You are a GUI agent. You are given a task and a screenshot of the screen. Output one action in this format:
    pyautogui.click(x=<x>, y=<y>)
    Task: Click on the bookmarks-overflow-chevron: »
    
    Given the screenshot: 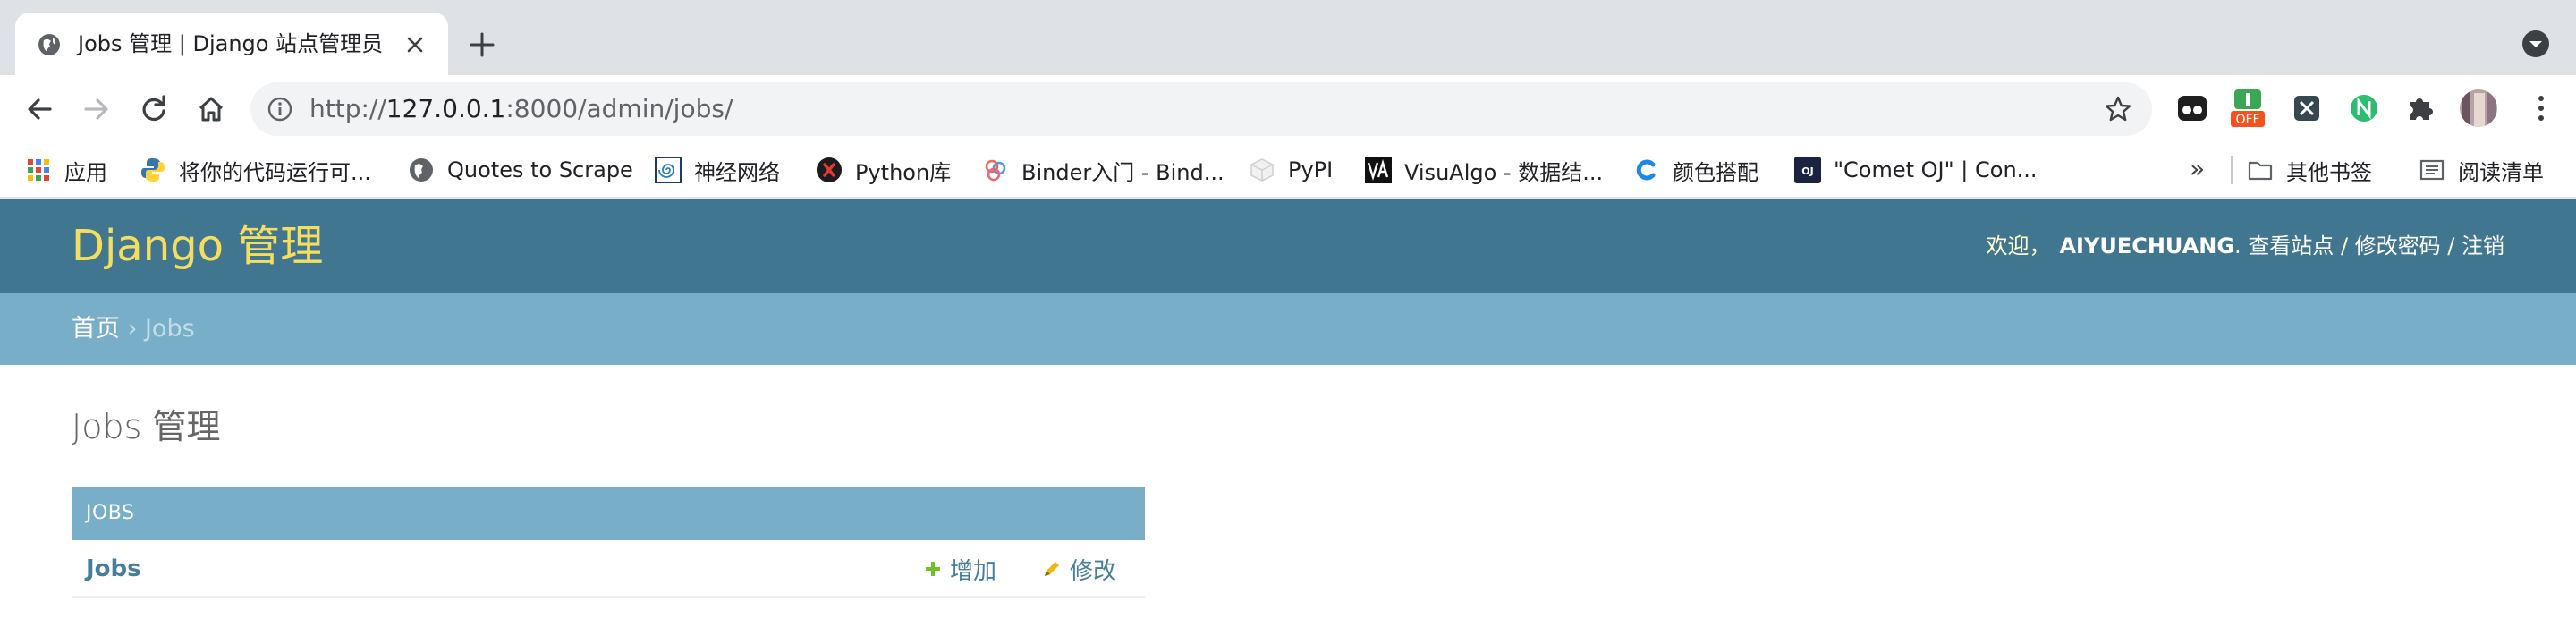 What is the action you would take?
    pyautogui.click(x=2197, y=168)
    